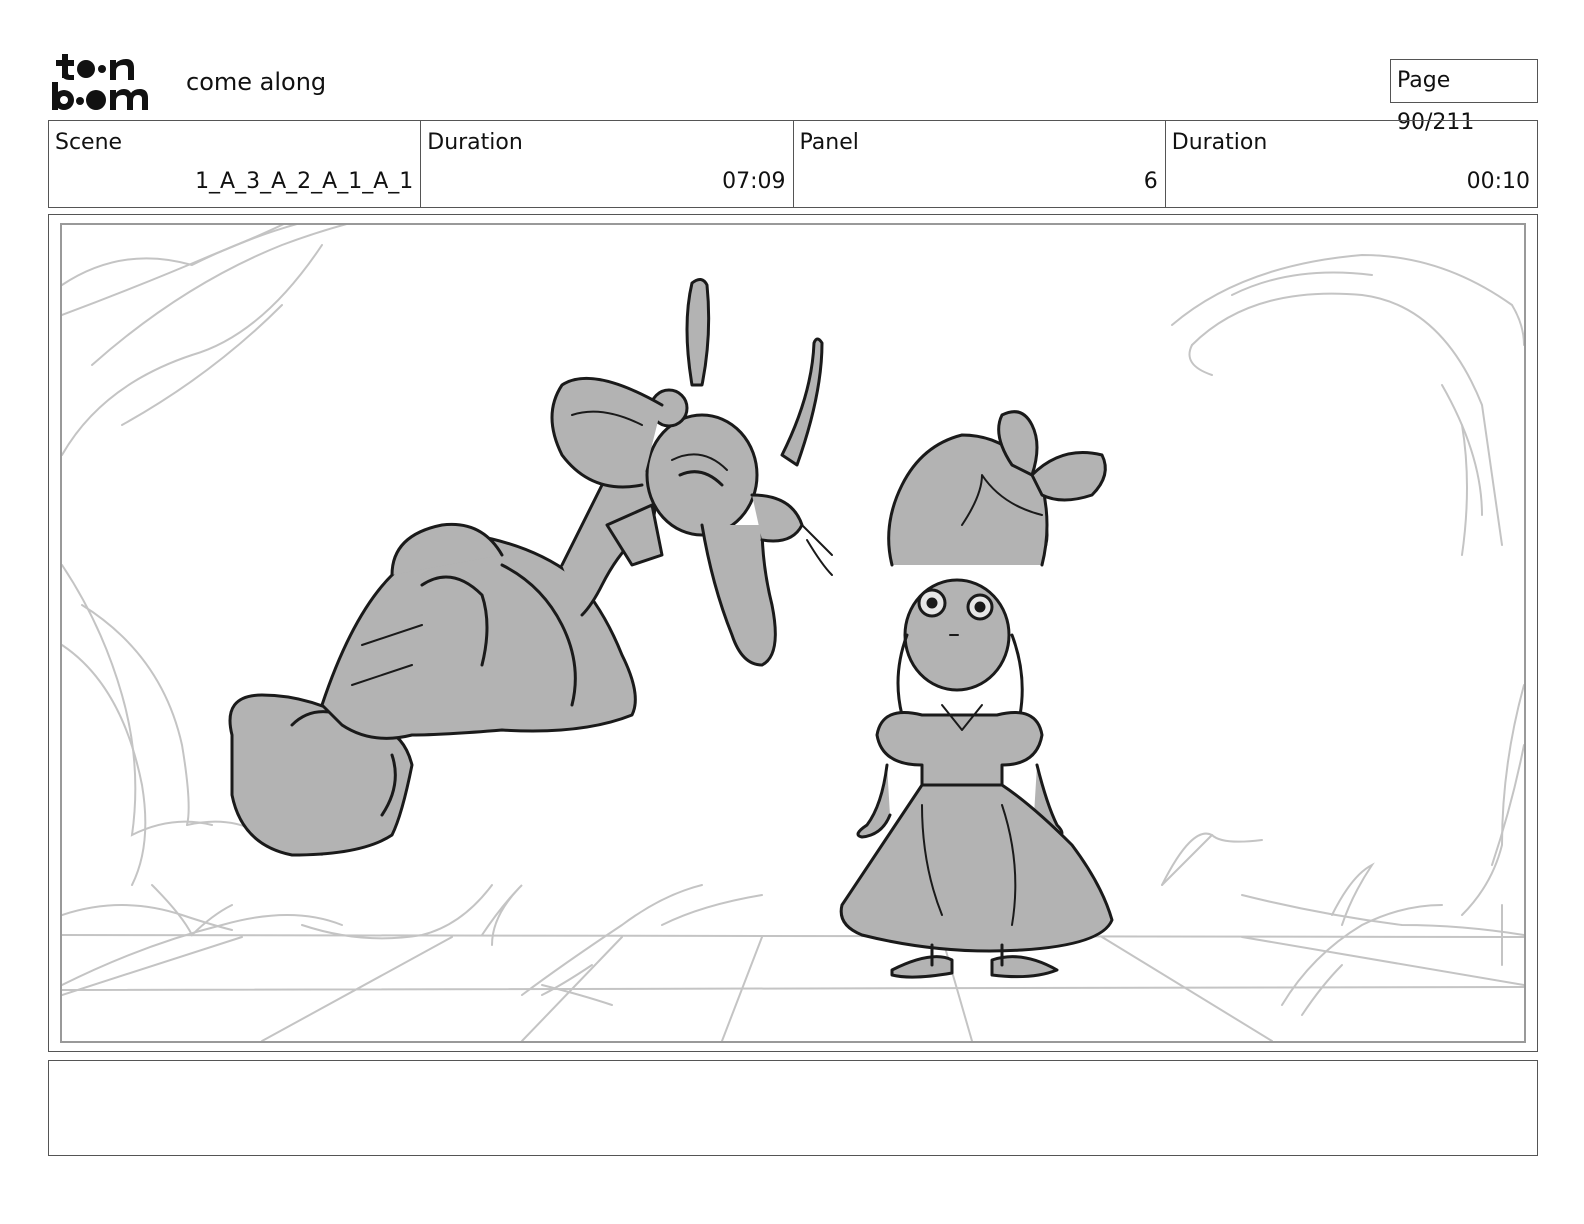  Describe the element at coordinates (1219, 142) in the screenshot. I see `panel-duration-label: Duration` at that location.